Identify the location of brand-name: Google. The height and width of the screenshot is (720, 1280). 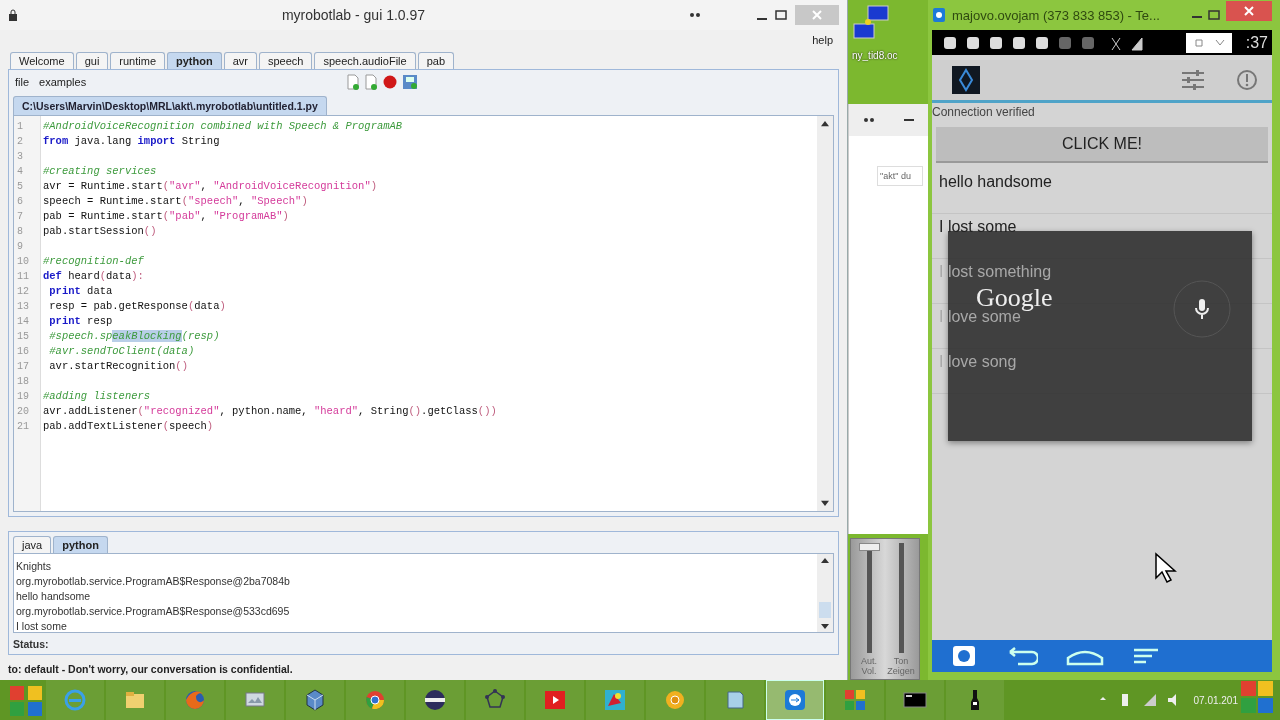
(1014, 297).